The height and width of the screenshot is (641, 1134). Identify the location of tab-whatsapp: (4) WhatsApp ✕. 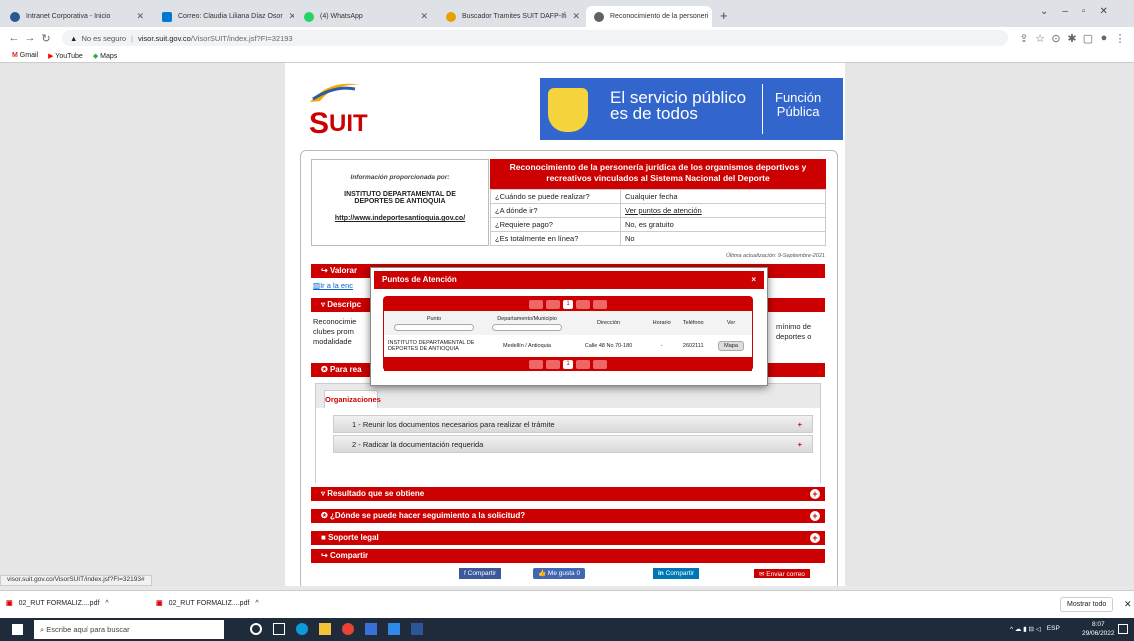
(366, 16).